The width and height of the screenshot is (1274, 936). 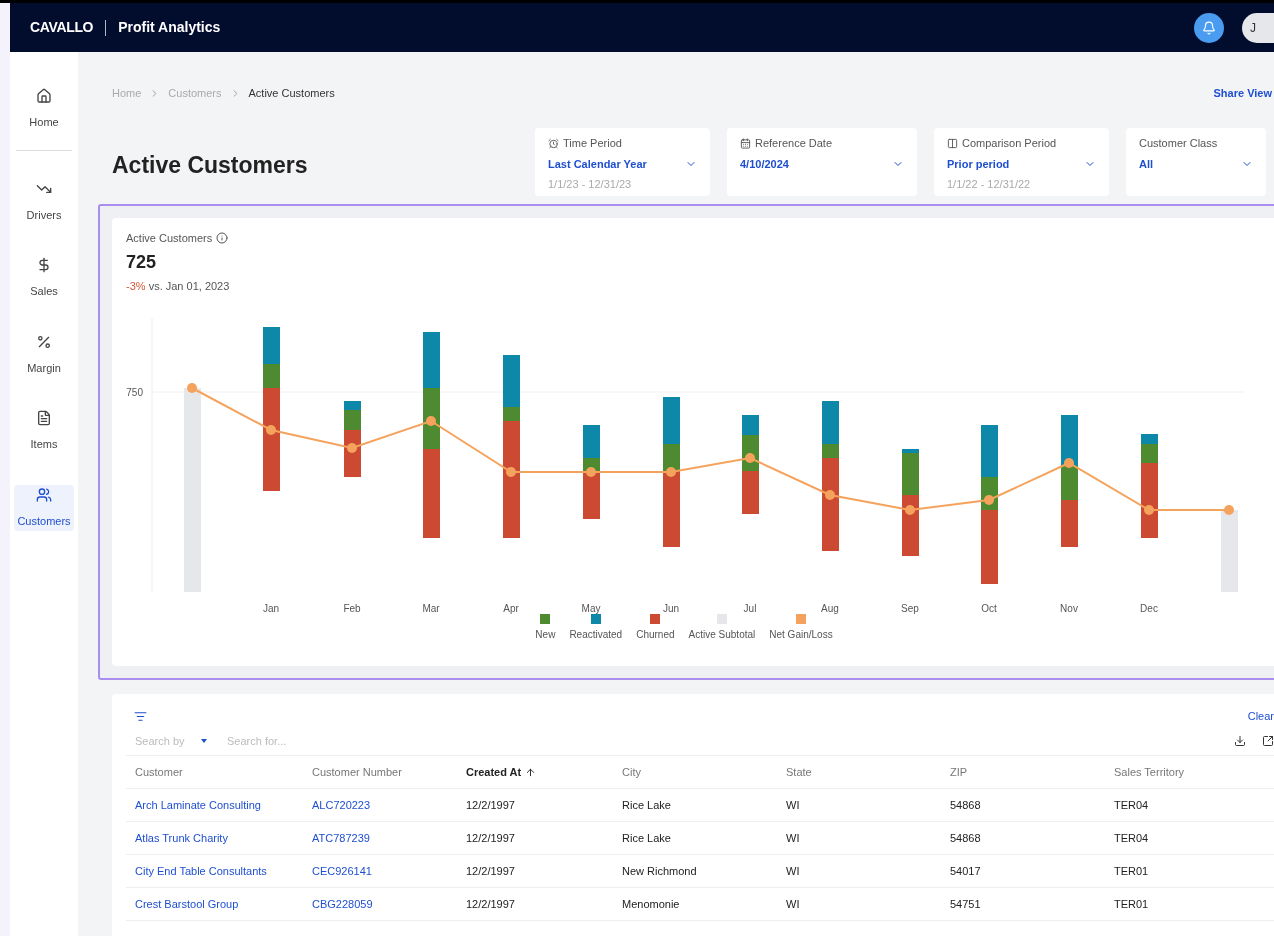 What do you see at coordinates (1258, 27) in the screenshot?
I see `avatar-button: J` at bounding box center [1258, 27].